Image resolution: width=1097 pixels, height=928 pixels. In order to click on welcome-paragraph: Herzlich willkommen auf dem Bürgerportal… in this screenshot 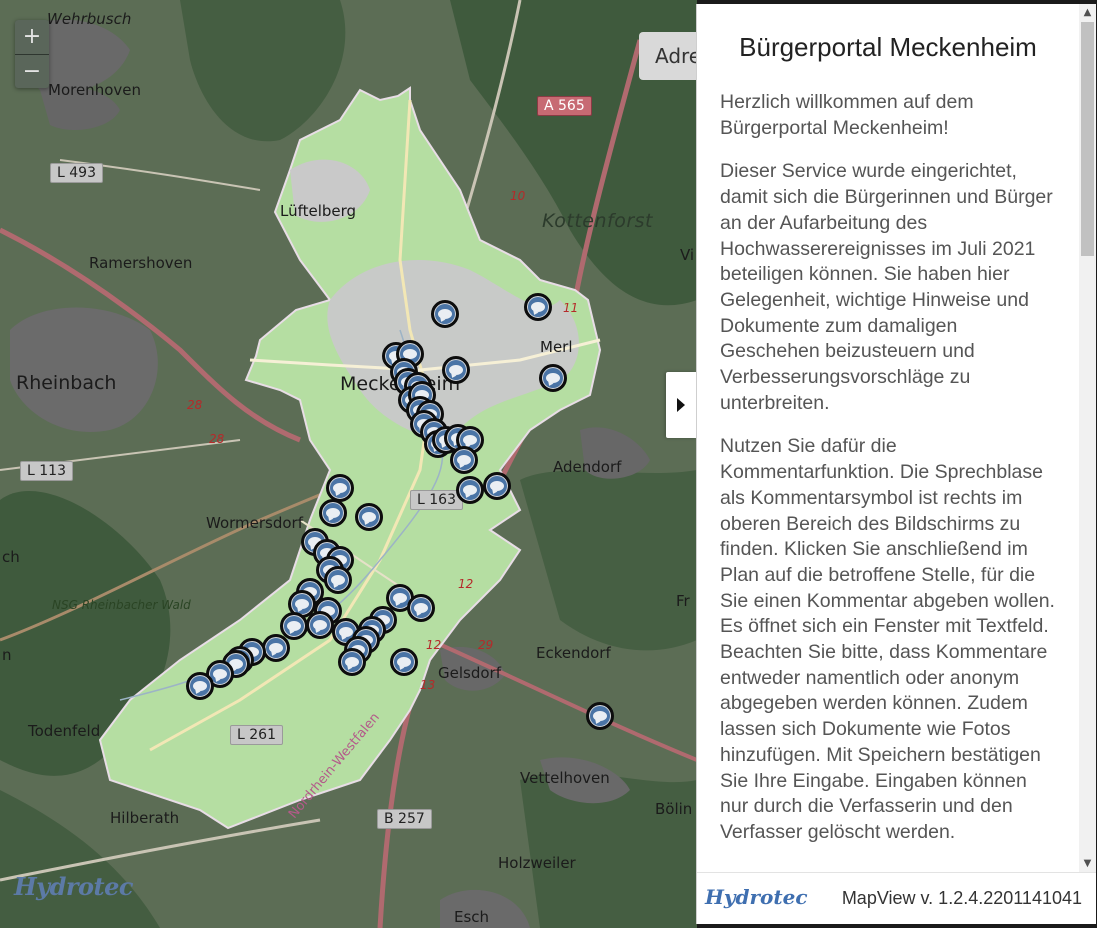, I will do `click(847, 115)`.